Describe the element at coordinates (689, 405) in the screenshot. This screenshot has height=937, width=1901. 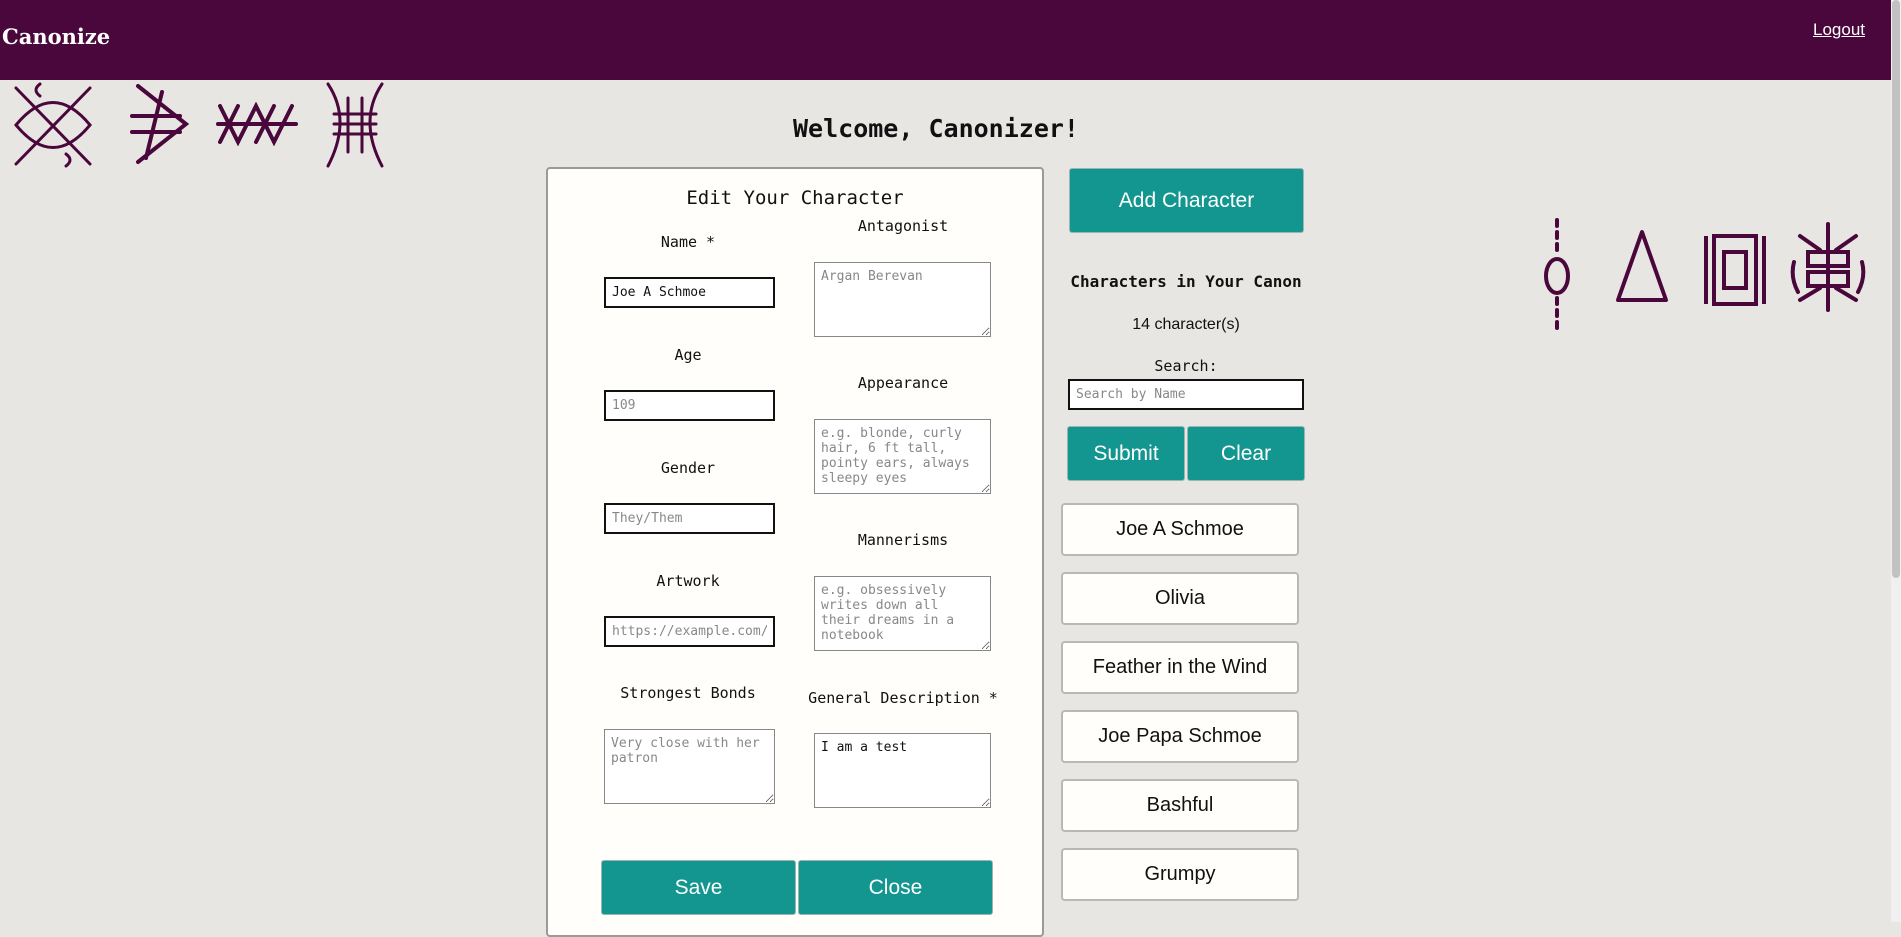
I see `age-input` at that location.